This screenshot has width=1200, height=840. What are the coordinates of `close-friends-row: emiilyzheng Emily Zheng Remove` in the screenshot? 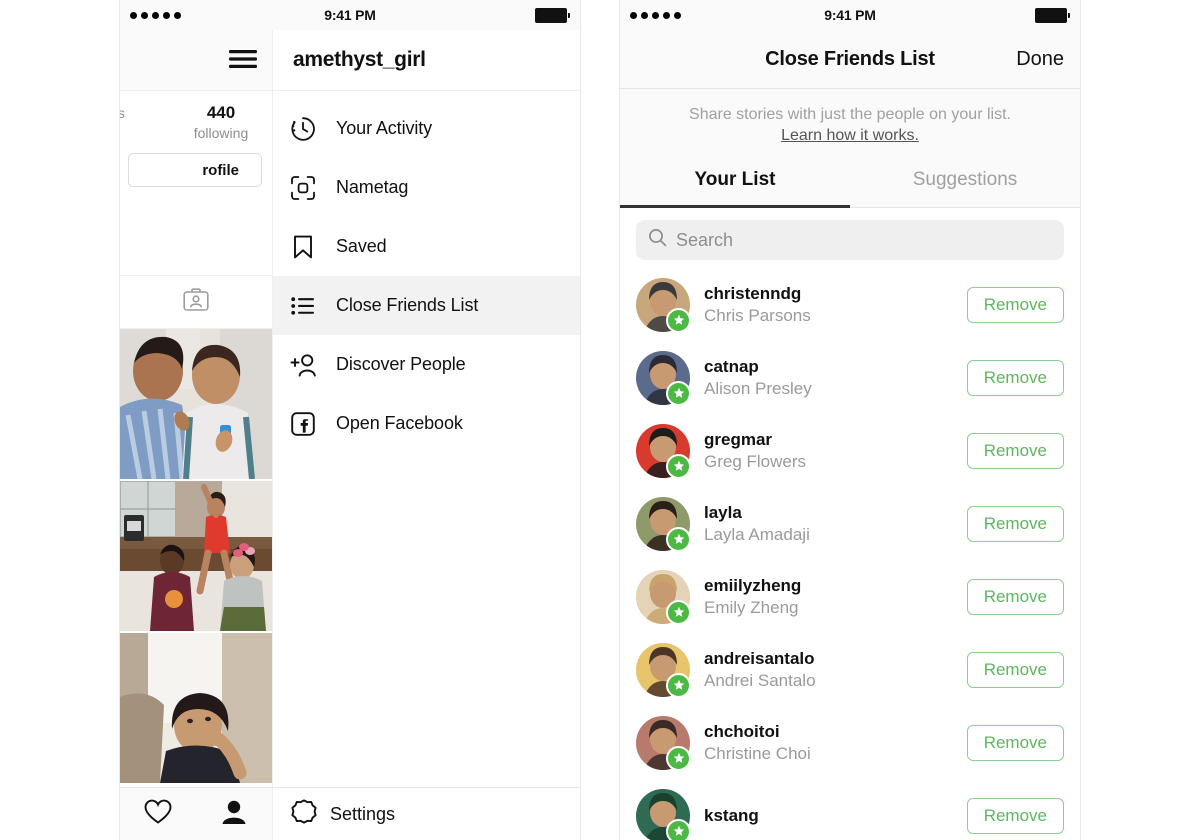 It's located at (850, 596).